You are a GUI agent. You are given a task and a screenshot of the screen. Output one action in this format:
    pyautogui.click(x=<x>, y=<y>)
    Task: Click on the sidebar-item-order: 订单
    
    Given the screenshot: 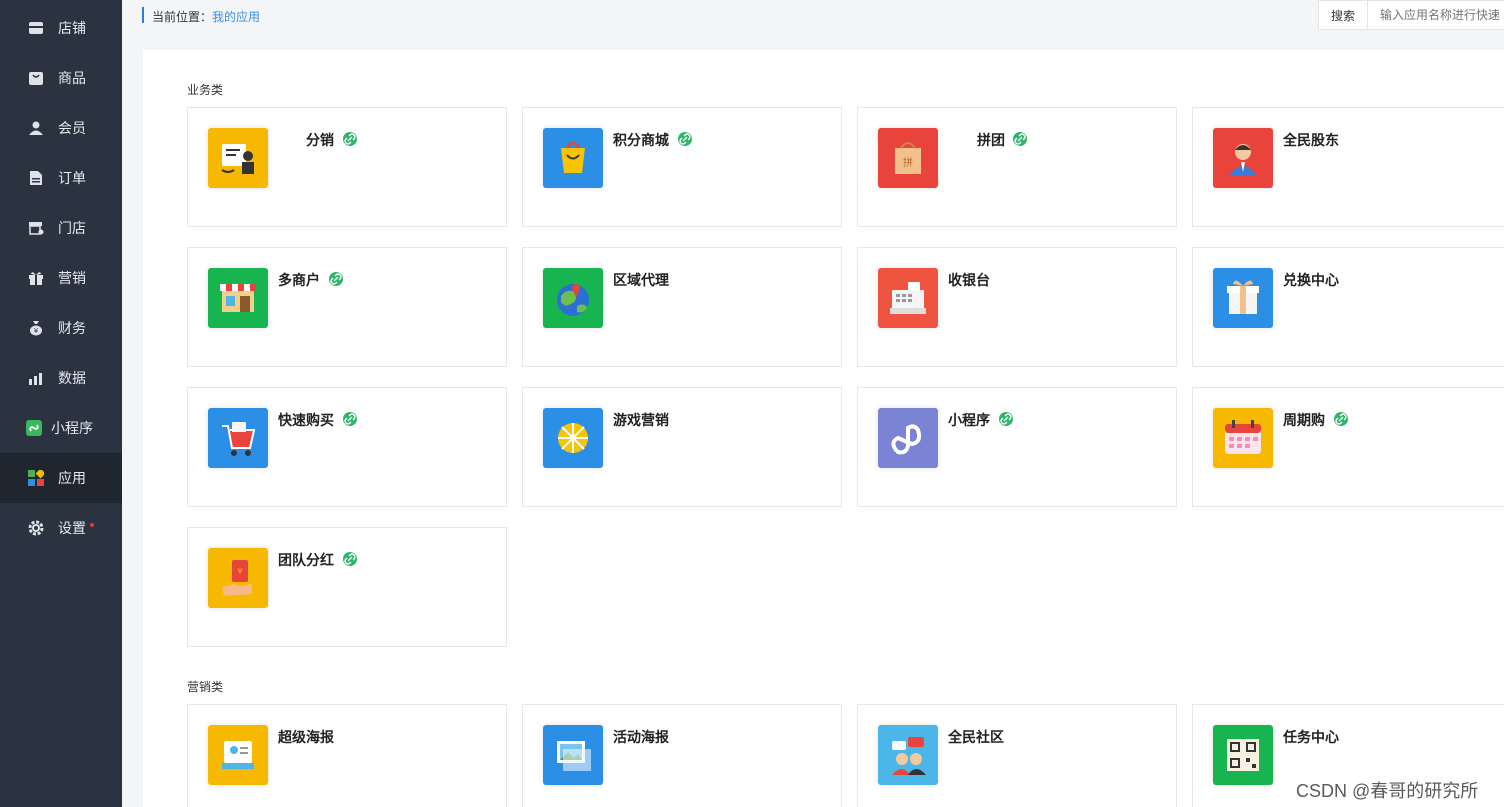 What is the action you would take?
    pyautogui.click(x=61, y=178)
    